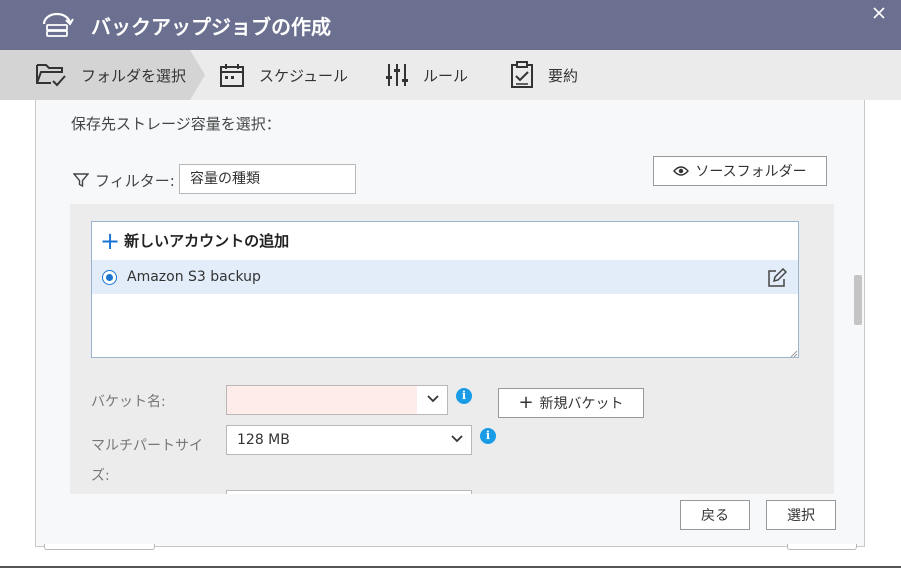 The height and width of the screenshot is (571, 901). Describe the element at coordinates (563, 75) in the screenshot. I see `step-label: 要約` at that location.